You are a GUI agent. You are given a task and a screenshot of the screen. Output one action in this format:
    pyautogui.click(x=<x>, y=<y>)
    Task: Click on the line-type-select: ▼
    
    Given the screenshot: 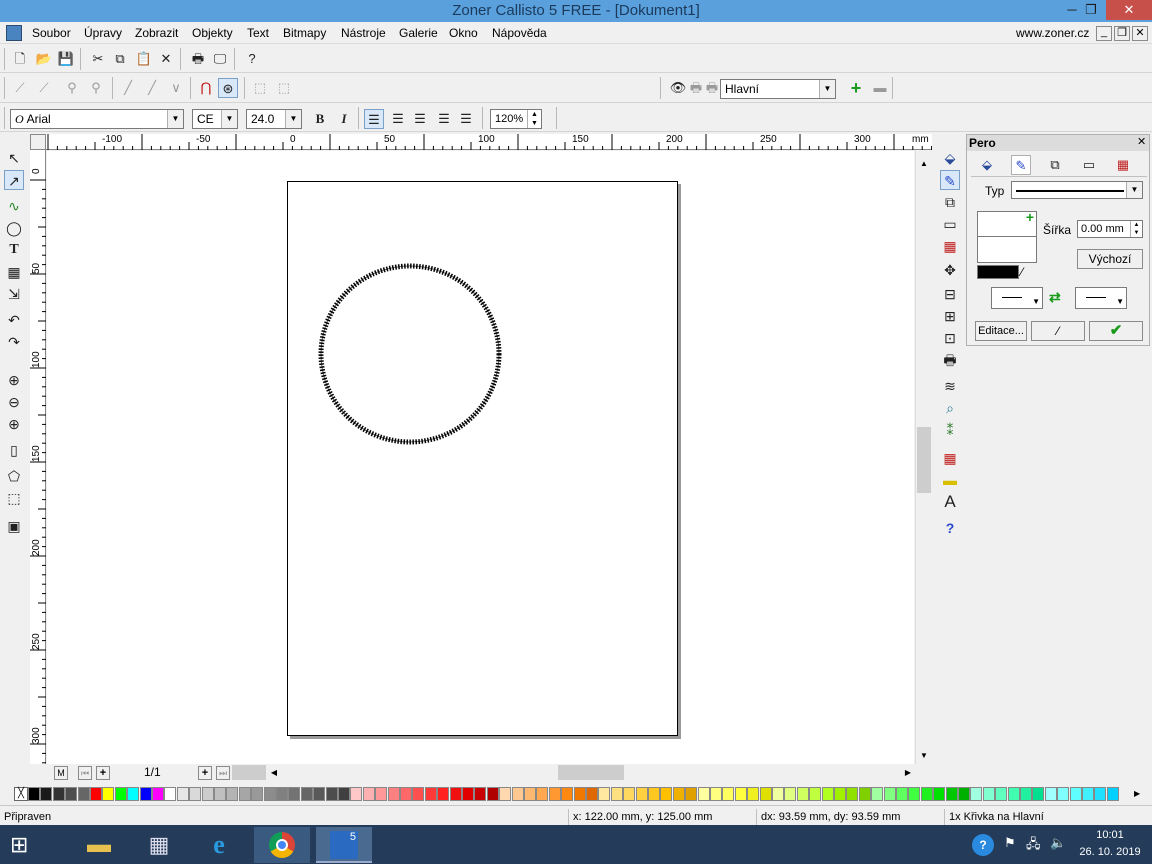 What is the action you would take?
    pyautogui.click(x=1077, y=190)
    